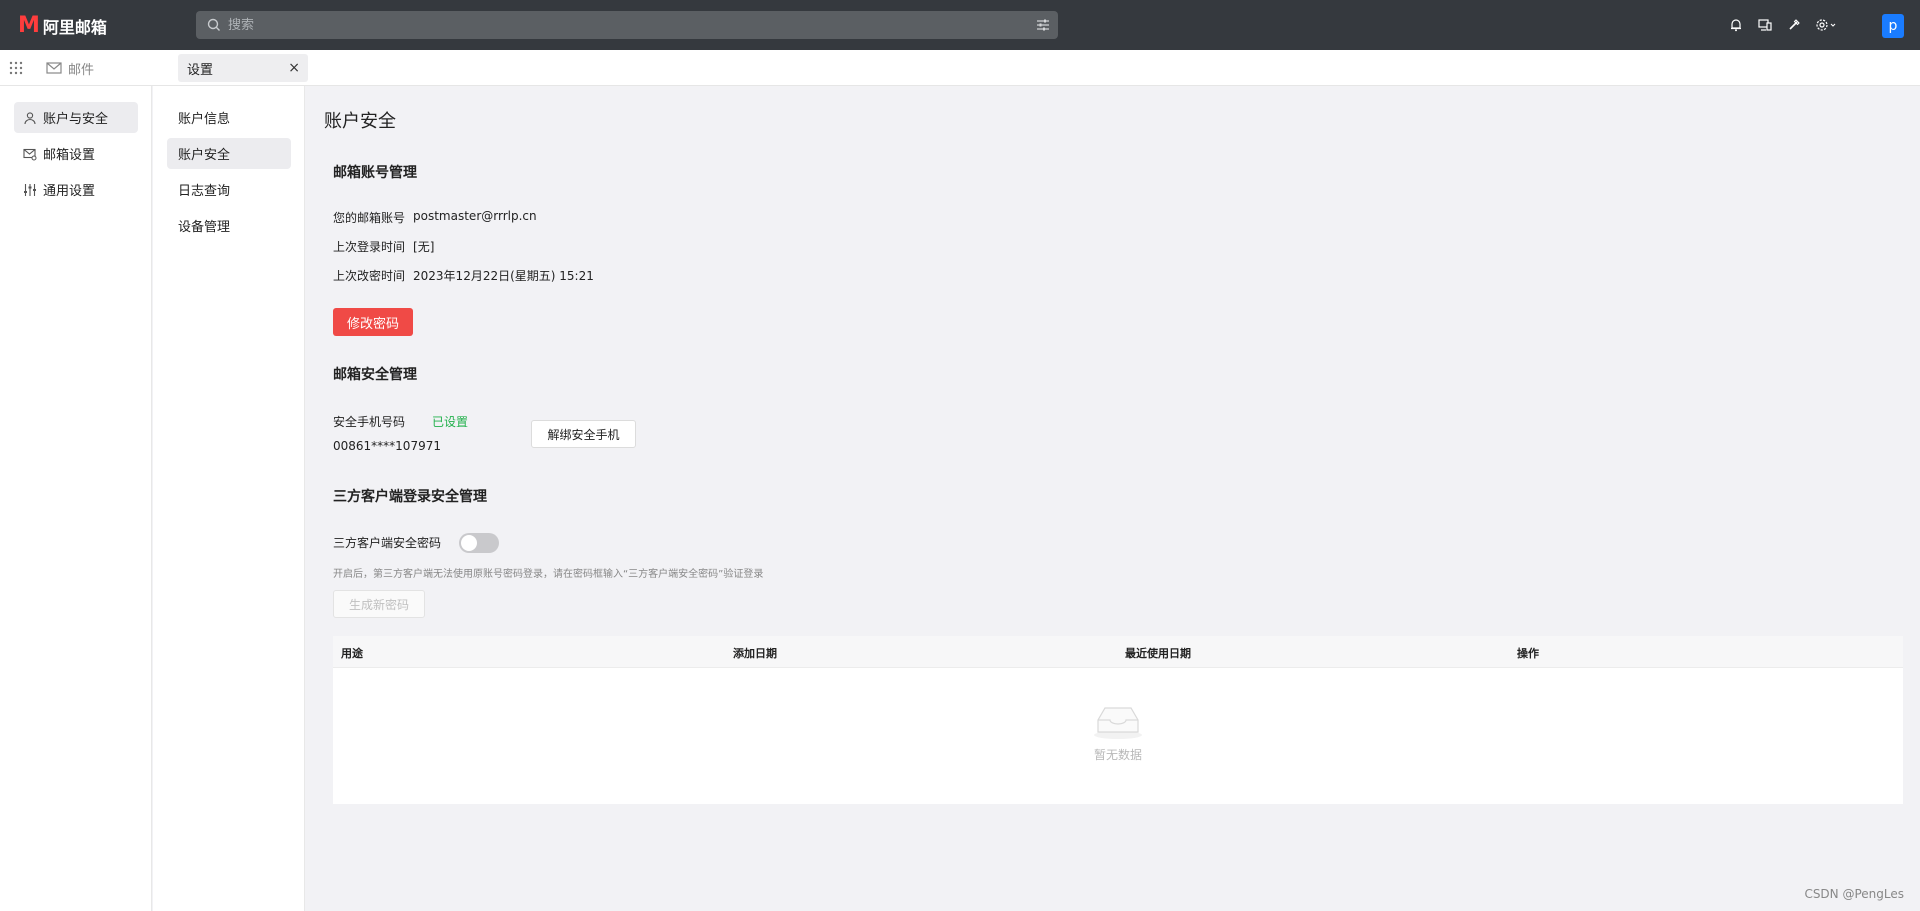 This screenshot has width=1920, height=911. I want to click on column-header-actions: 操作, so click(1528, 653).